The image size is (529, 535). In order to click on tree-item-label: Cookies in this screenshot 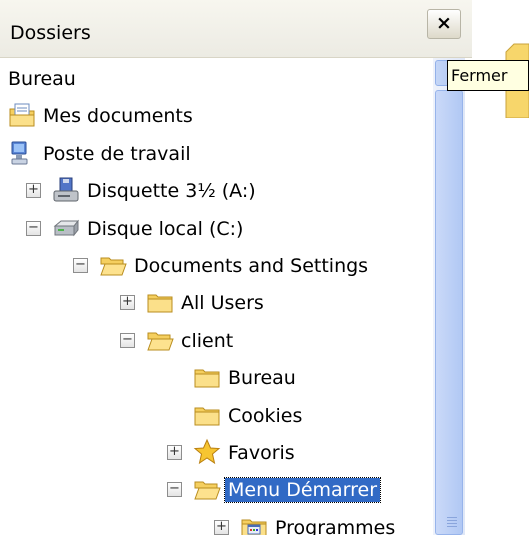, I will do `click(265, 415)`.